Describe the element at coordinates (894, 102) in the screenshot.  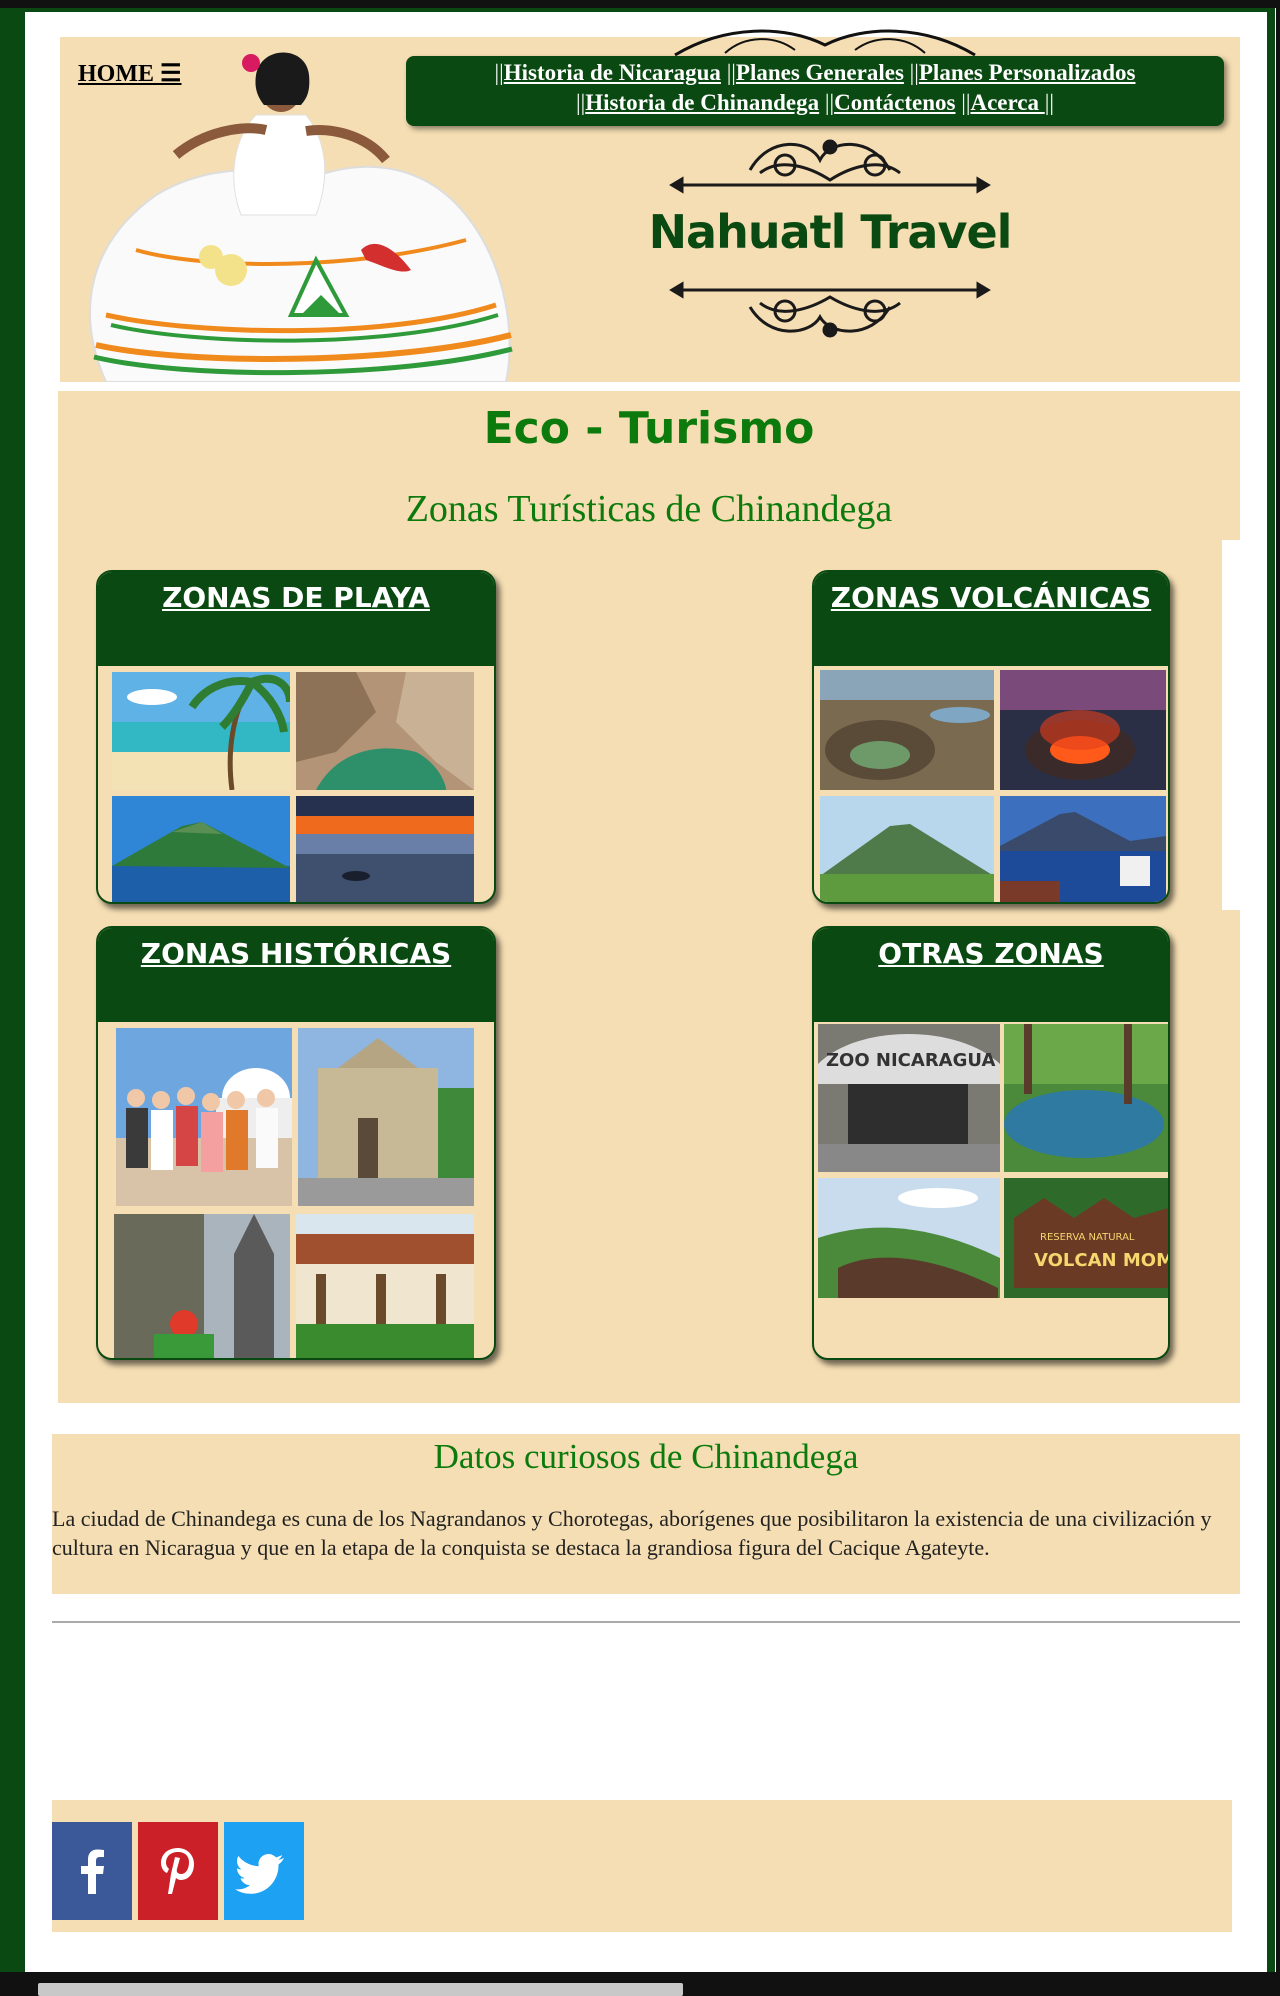
I see `nav-contactenos: Contáctenos` at that location.